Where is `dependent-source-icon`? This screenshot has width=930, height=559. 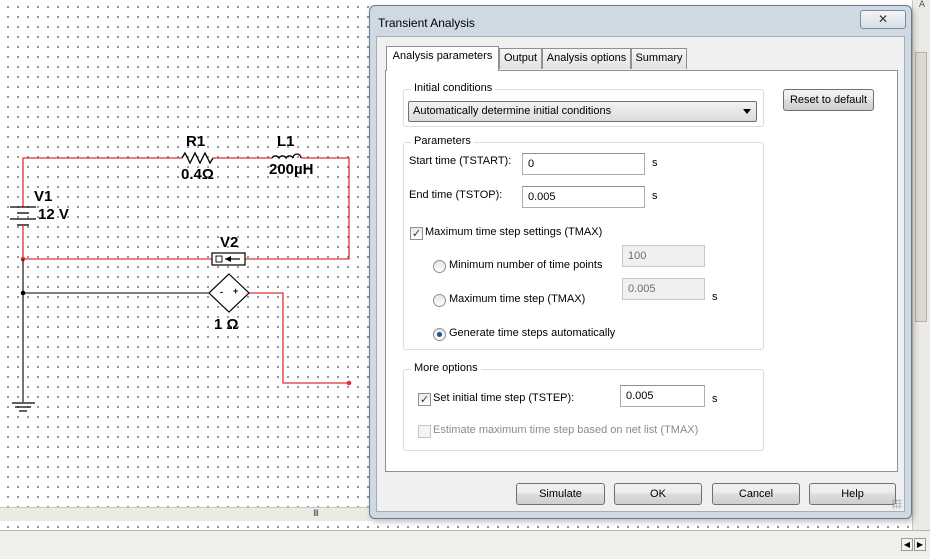
dependent-source-icon is located at coordinates (229, 293).